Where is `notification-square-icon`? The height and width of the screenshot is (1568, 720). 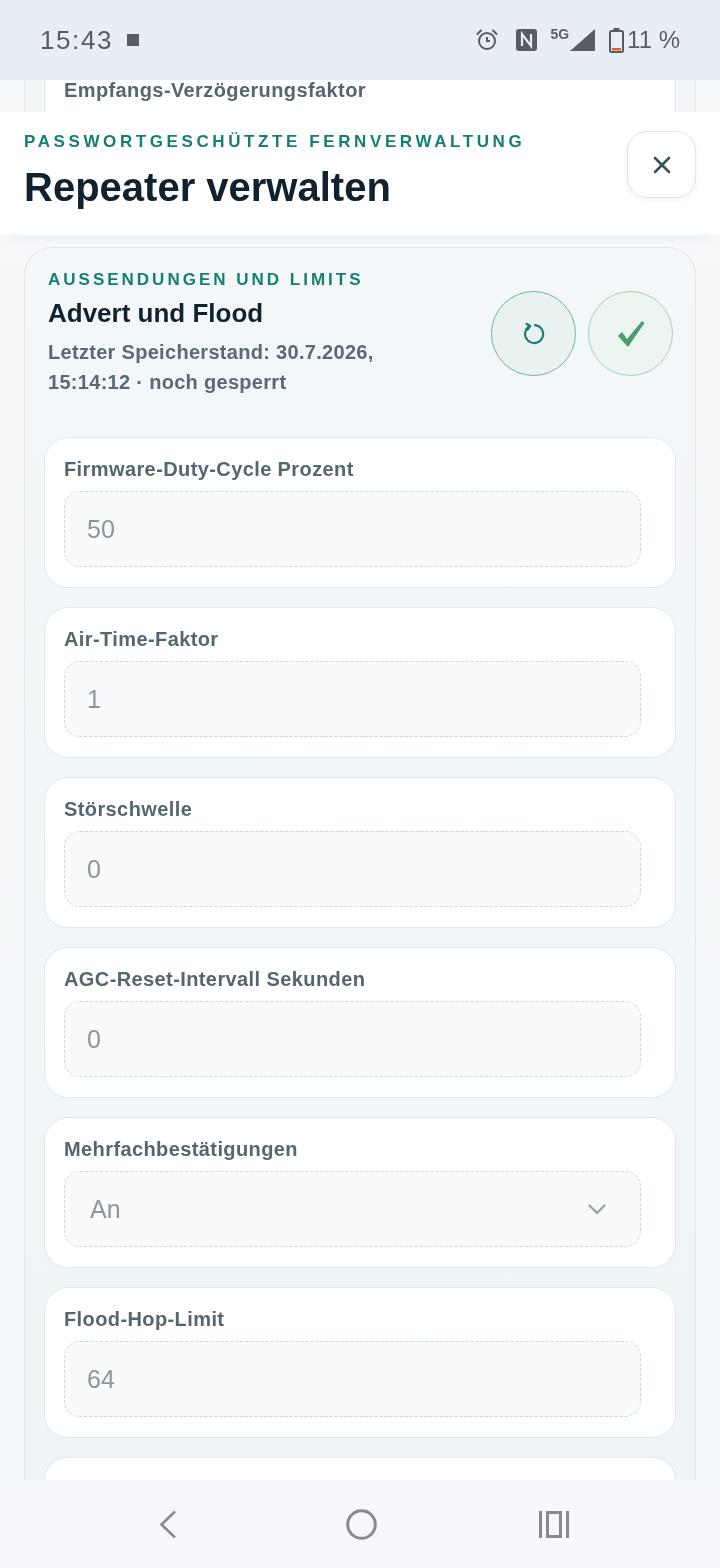
notification-square-icon is located at coordinates (133, 40).